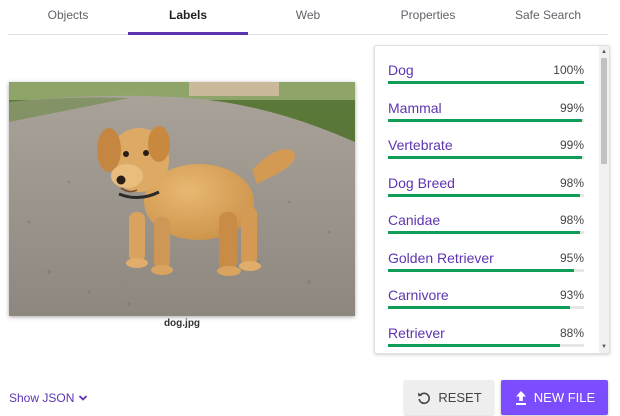 The image size is (620, 416). What do you see at coordinates (571, 295) in the screenshot?
I see `label-score: 93%` at bounding box center [571, 295].